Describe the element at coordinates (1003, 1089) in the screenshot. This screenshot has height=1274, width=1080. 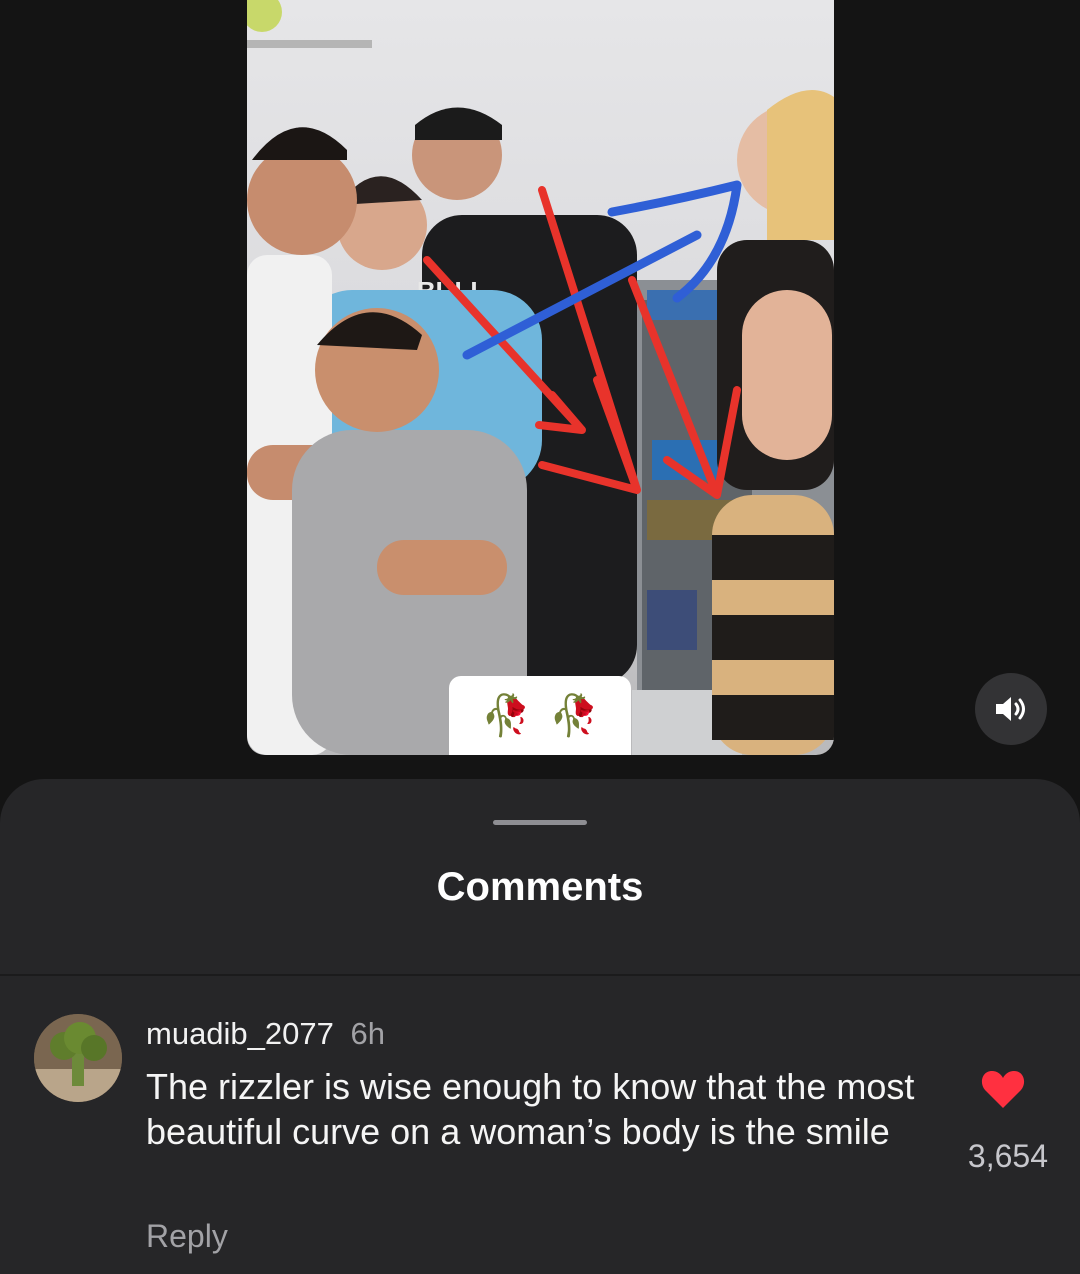
I see `heart-icon` at that location.